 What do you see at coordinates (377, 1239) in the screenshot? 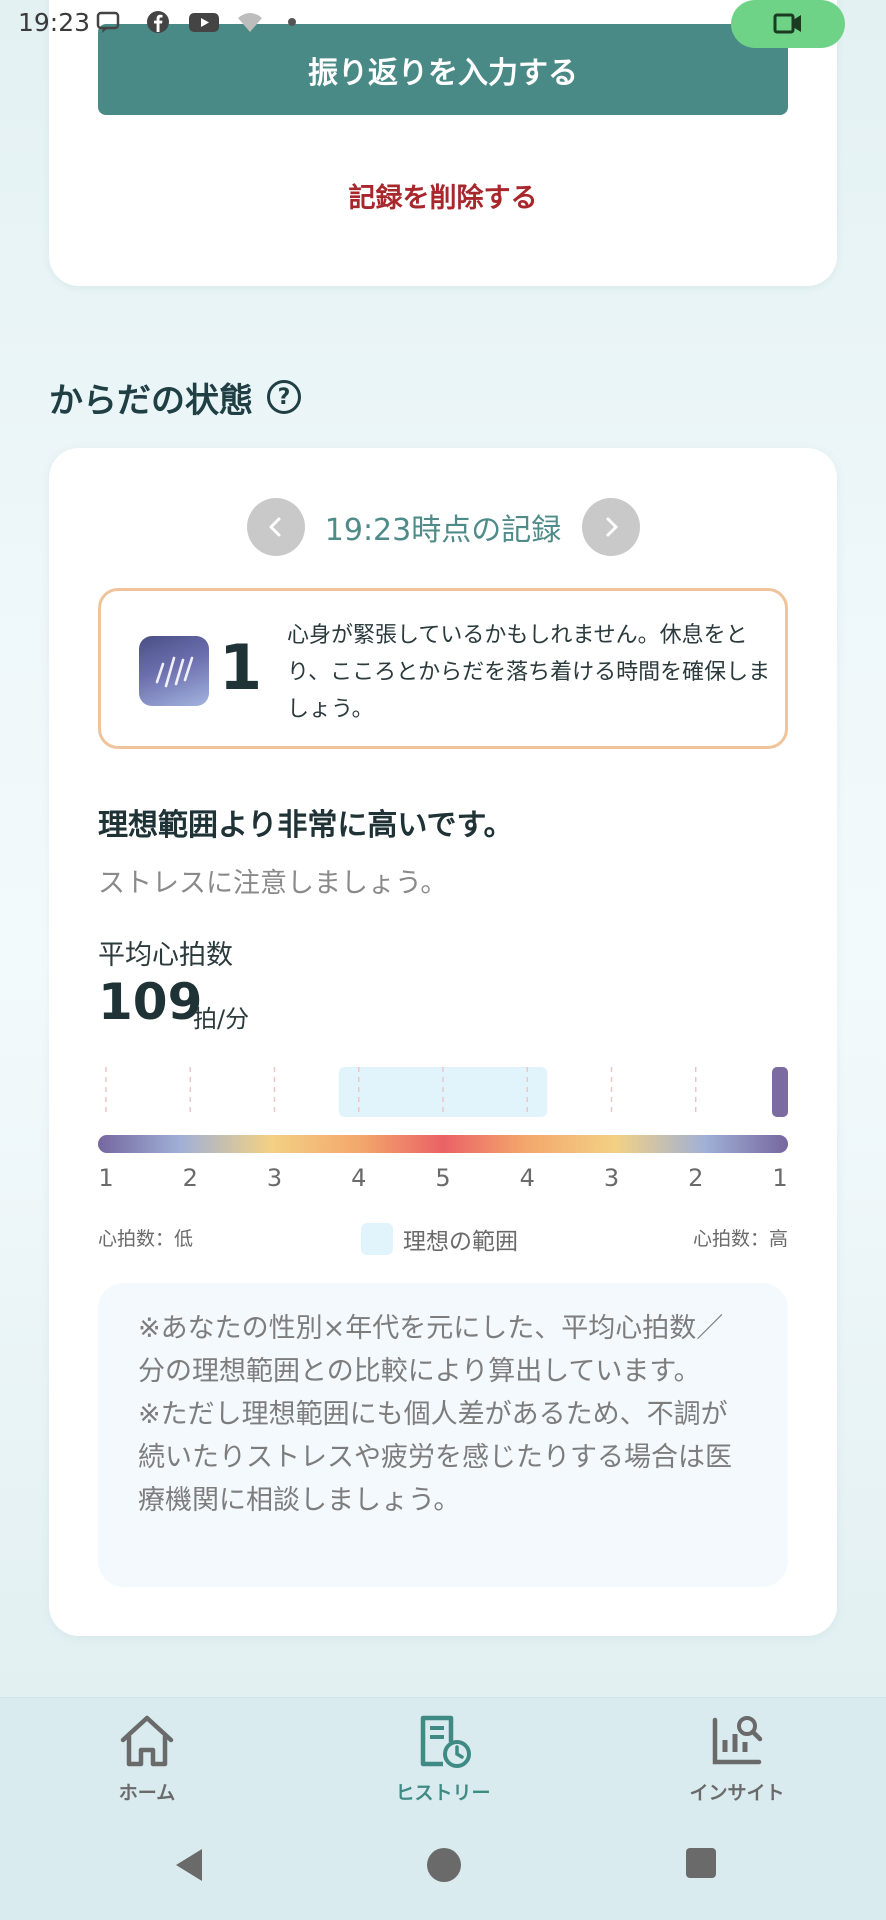
I see `ideal-range-swatch` at bounding box center [377, 1239].